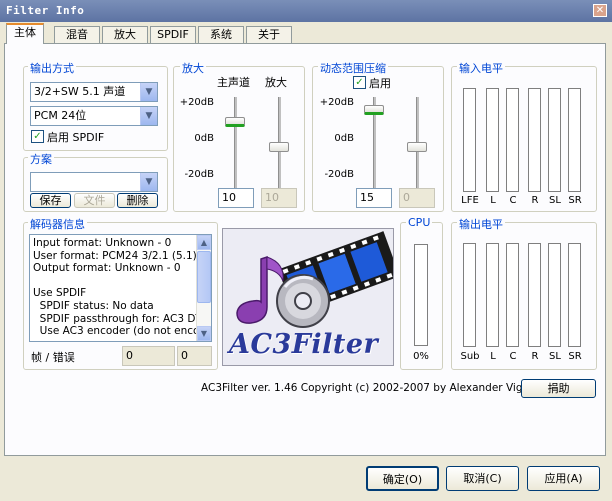 The width and height of the screenshot is (612, 501). What do you see at coordinates (199, 174) in the screenshot?
I see `gain-scale-bottom: -20dB` at bounding box center [199, 174].